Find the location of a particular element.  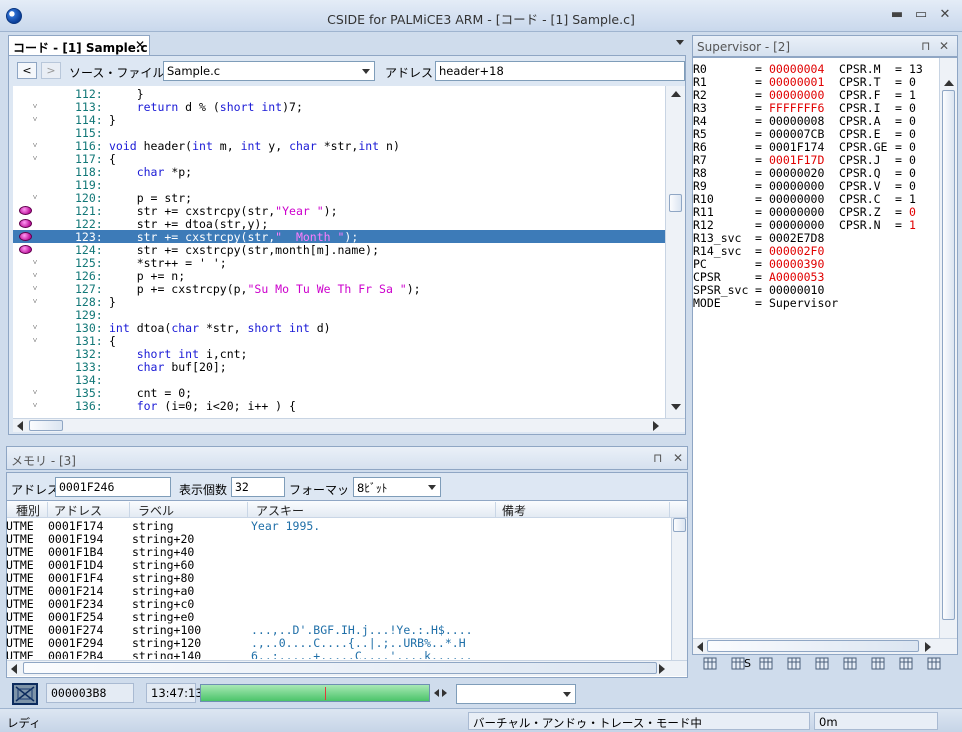

column-header: ラベル is located at coordinates (191, 510).